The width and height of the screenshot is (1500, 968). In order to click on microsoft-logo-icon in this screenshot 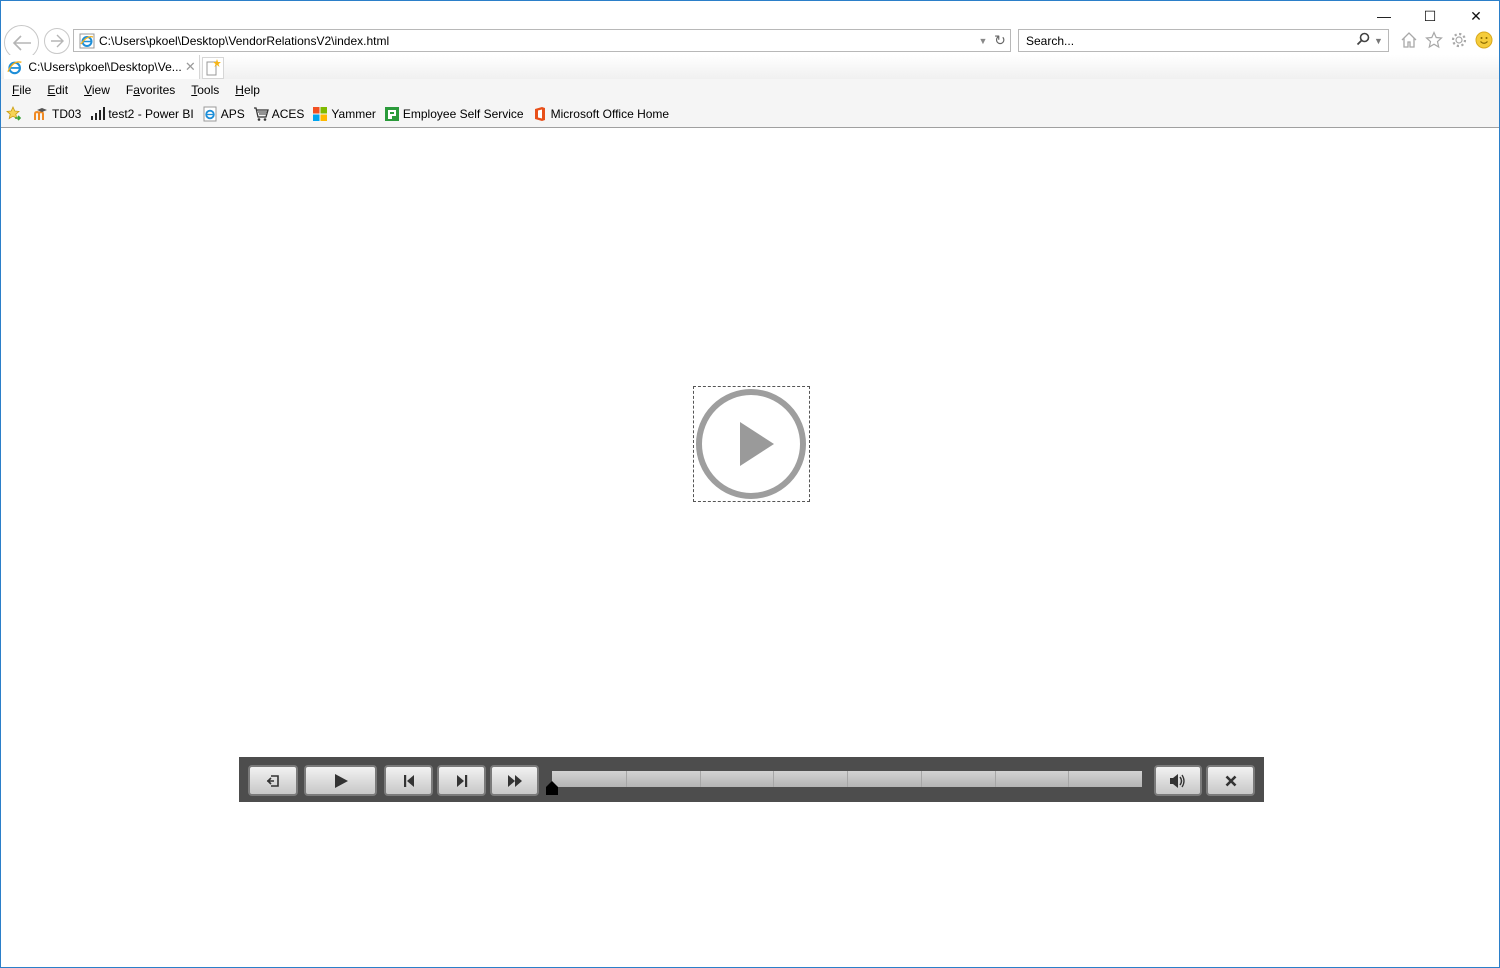, I will do `click(320, 114)`.